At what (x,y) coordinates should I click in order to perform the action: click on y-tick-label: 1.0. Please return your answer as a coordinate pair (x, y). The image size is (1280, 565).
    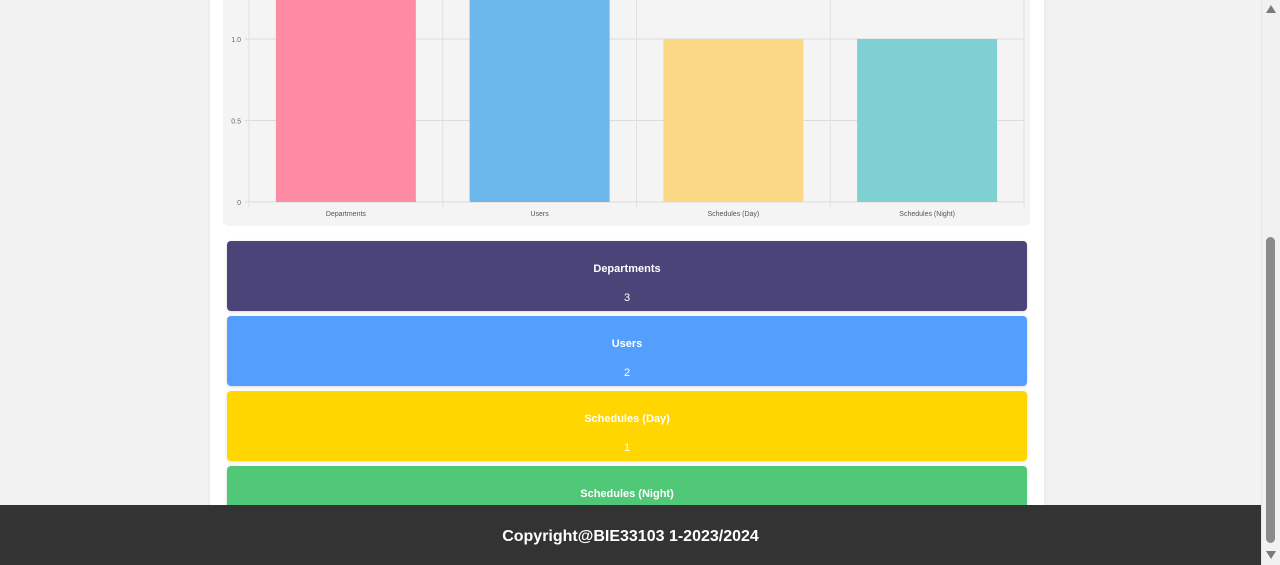
    Looking at the image, I should click on (236, 40).